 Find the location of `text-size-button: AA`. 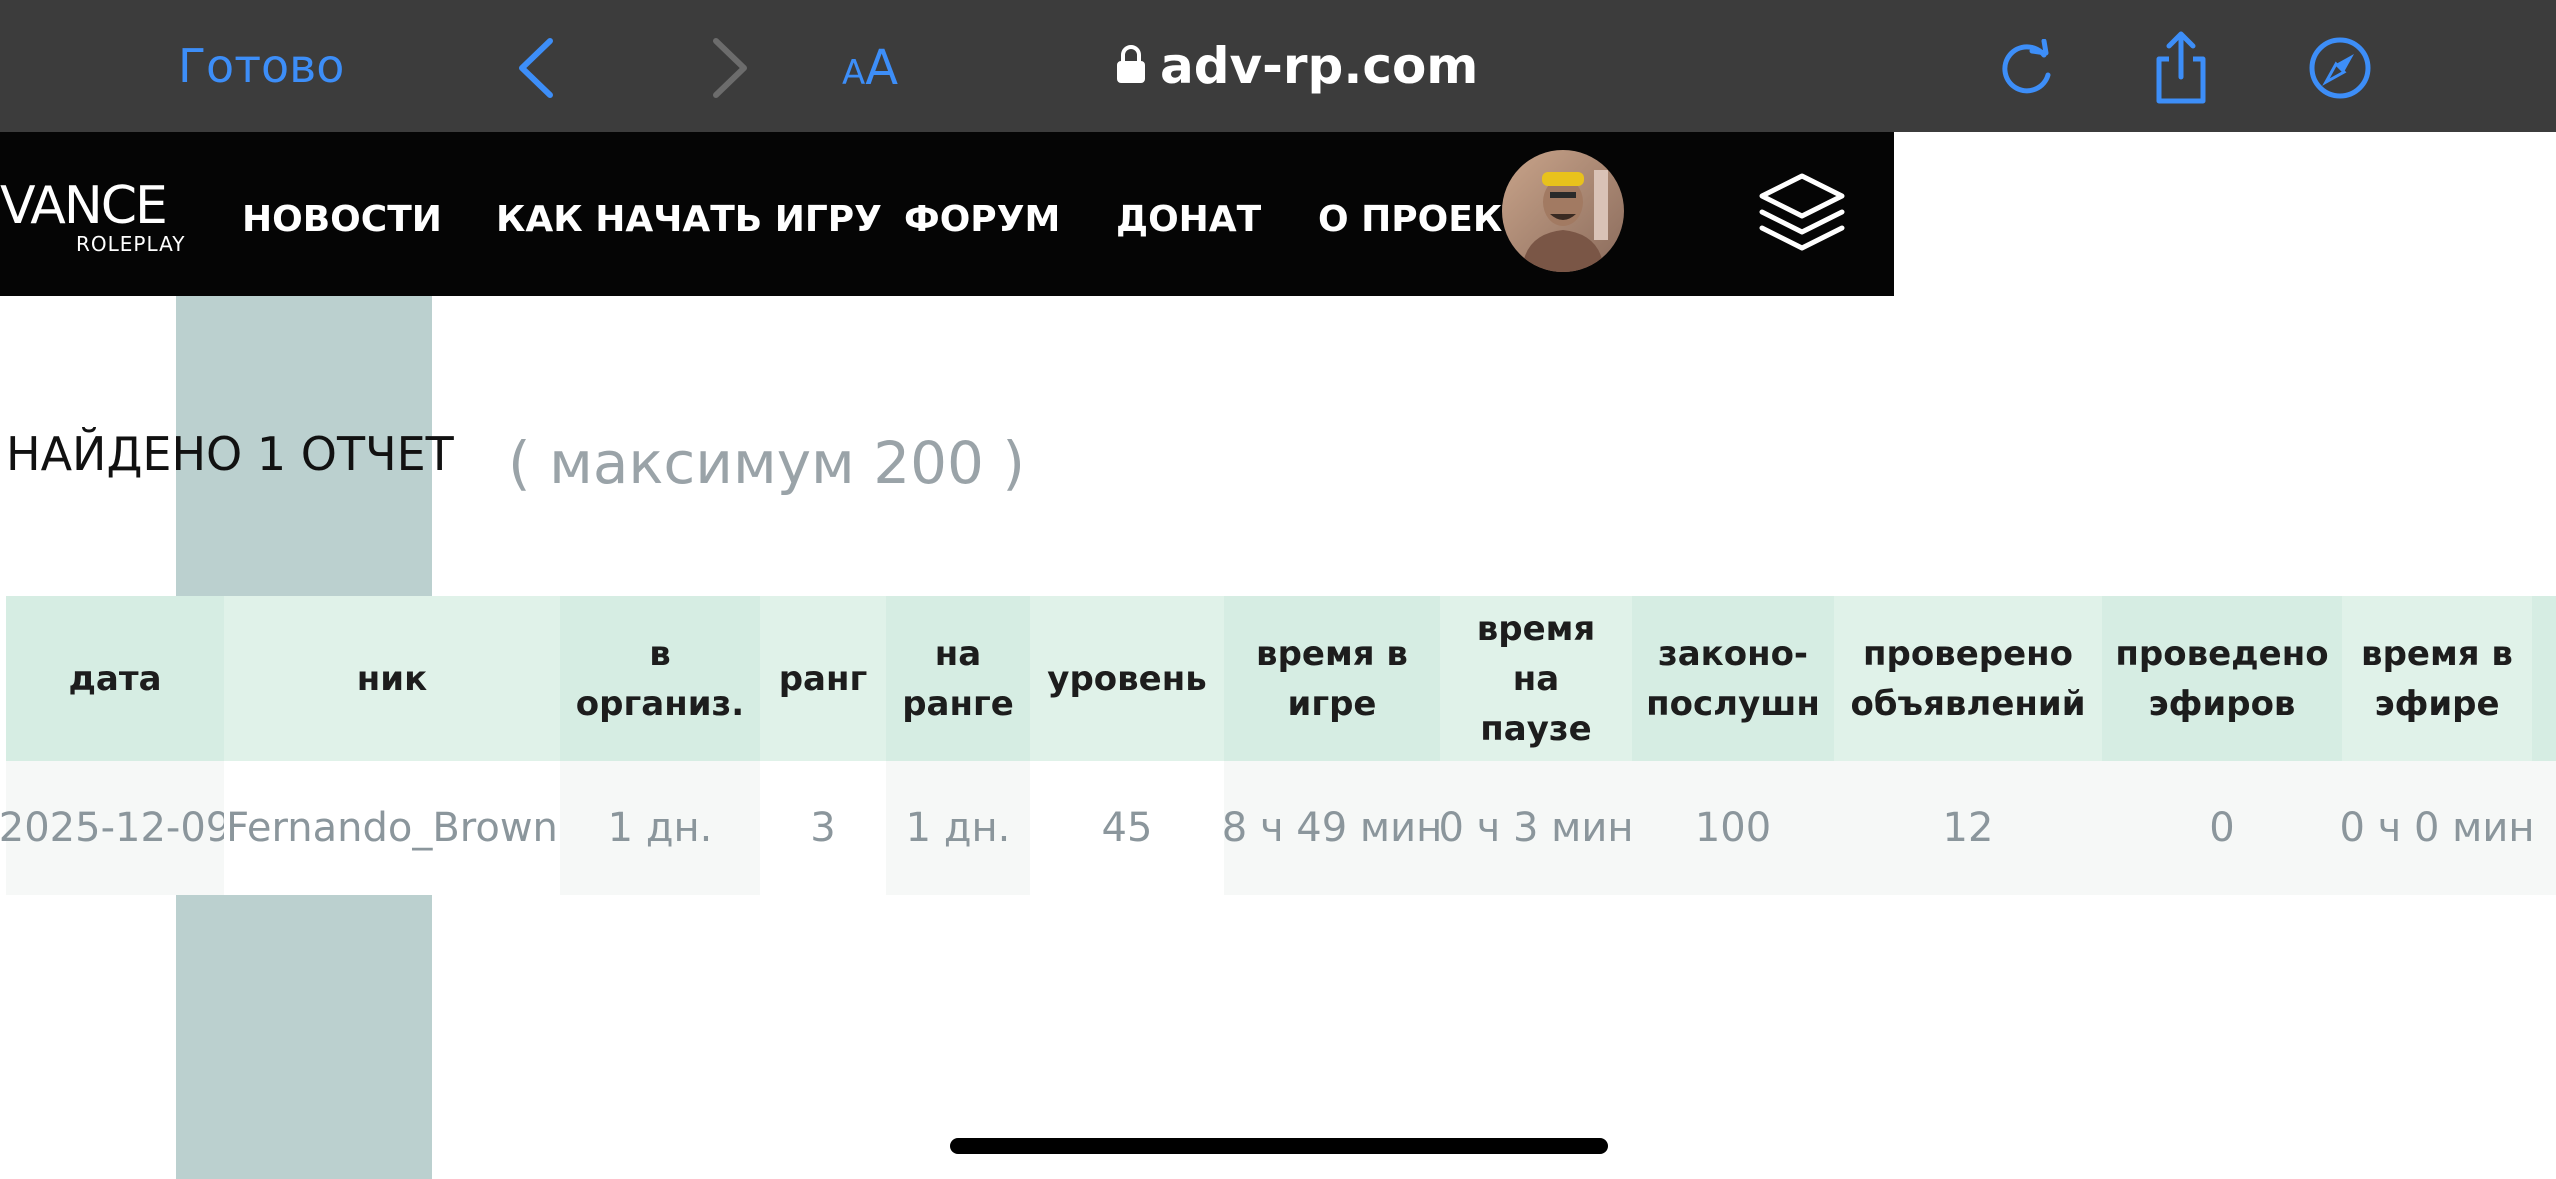

text-size-button: AA is located at coordinates (870, 73).